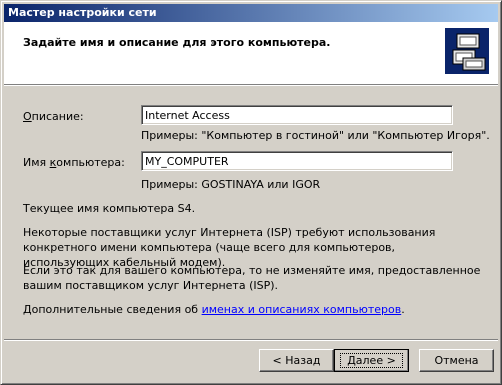  What do you see at coordinates (302, 309) in the screenshot?
I see `computer-names-link: именах и описаниях компьютеров` at bounding box center [302, 309].